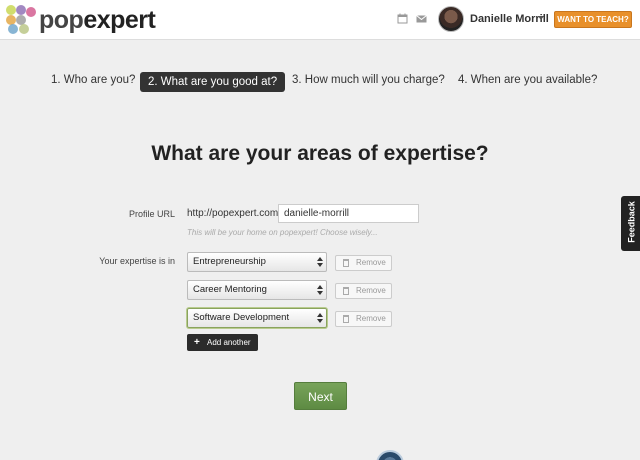 The image size is (640, 460). What do you see at coordinates (527, 80) in the screenshot?
I see `step-4: 4. When are you available?` at bounding box center [527, 80].